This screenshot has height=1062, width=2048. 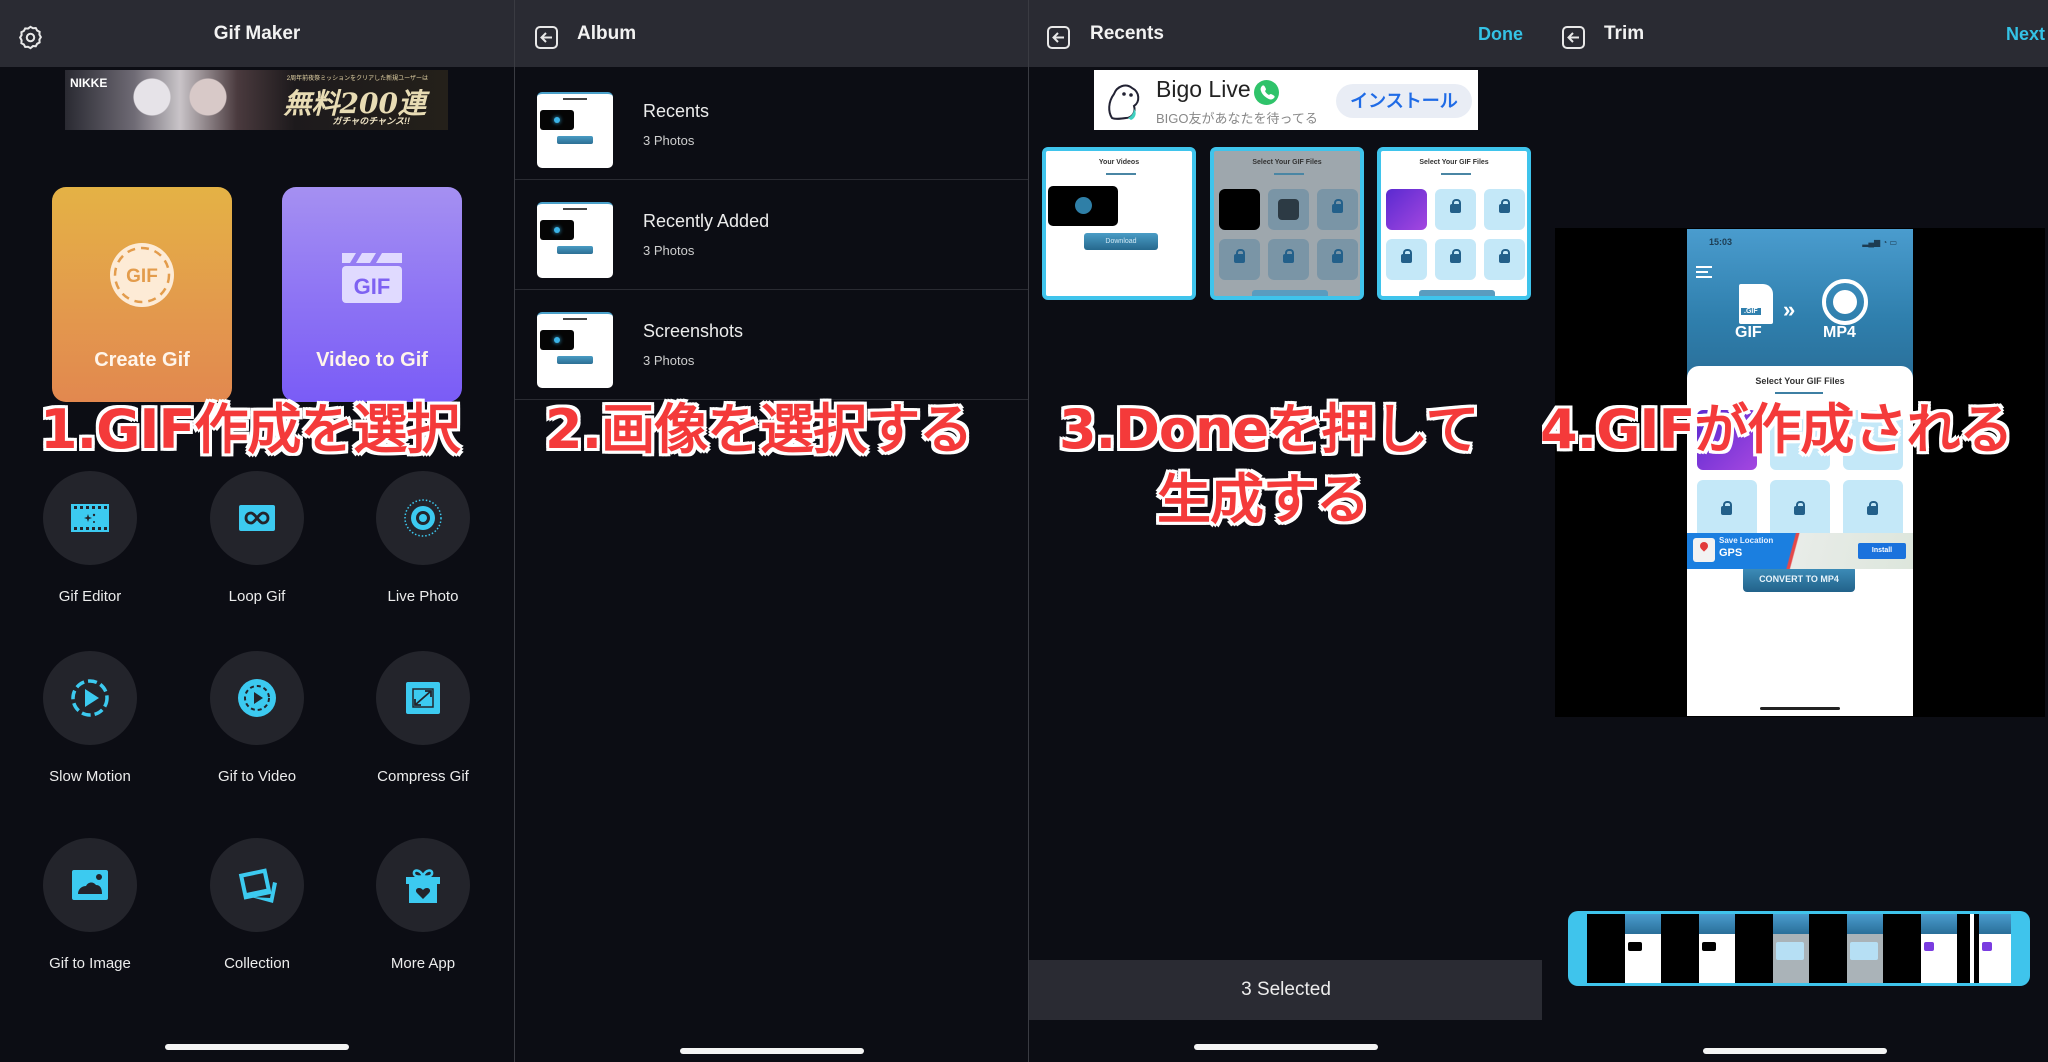 What do you see at coordinates (257, 963) in the screenshot?
I see `tool-label: Collection` at bounding box center [257, 963].